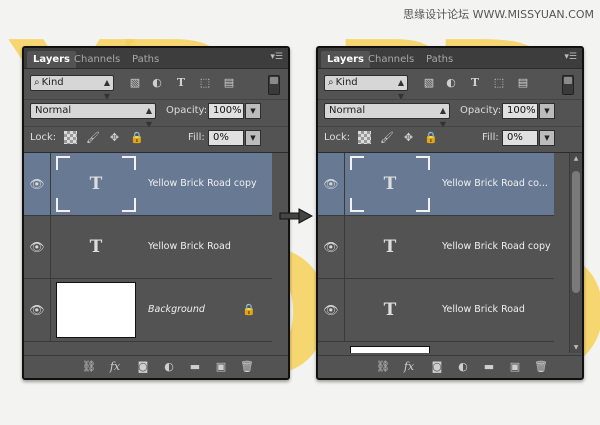  Describe the element at coordinates (390, 349) in the screenshot. I see `background-thumbnail-partial` at that location.